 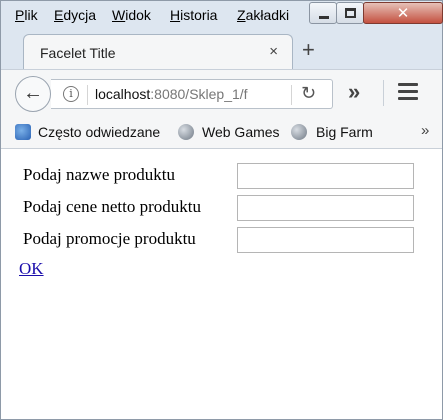 I want to click on maximize-icon, so click(x=350, y=13).